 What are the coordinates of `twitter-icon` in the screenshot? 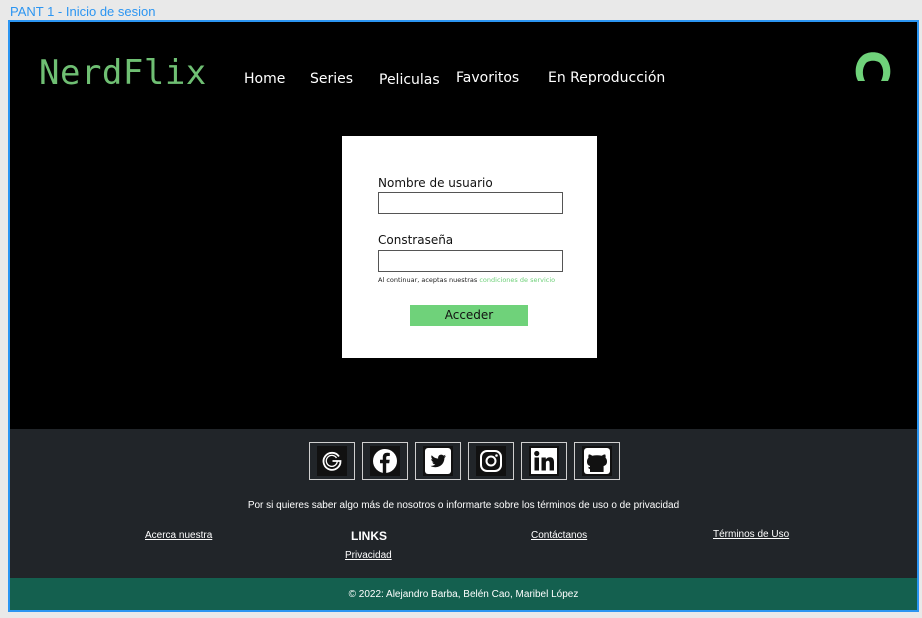 It's located at (438, 461).